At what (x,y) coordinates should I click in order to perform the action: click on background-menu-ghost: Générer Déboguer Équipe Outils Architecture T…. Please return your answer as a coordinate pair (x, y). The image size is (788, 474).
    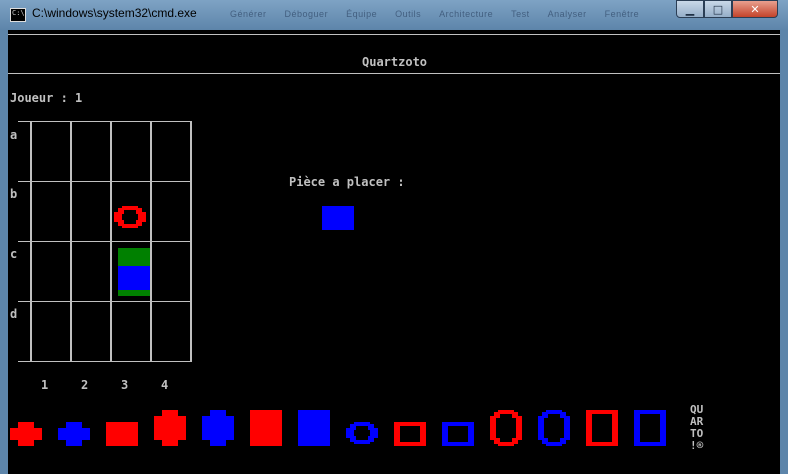
    Looking at the image, I should click on (455, 15).